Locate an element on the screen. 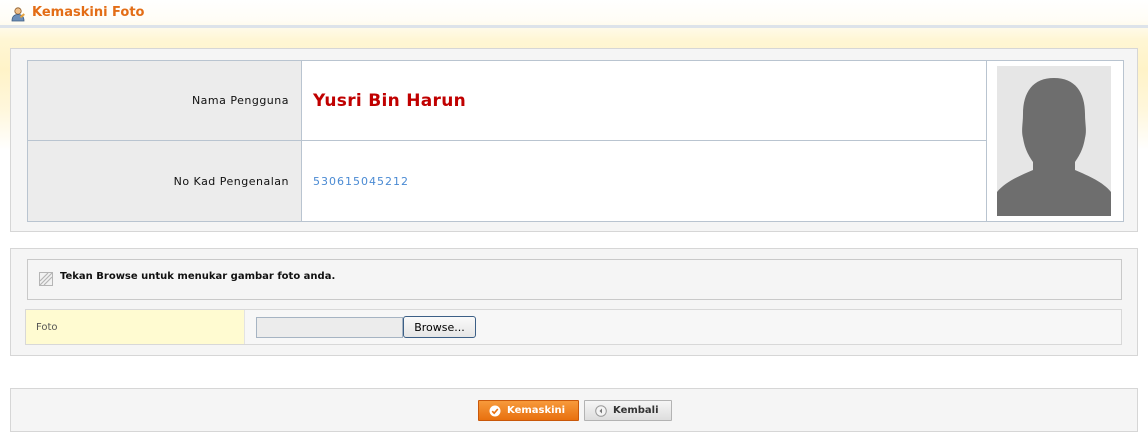 The height and width of the screenshot is (443, 1148). ic-value-cell: 530615045212 is located at coordinates (361, 181).